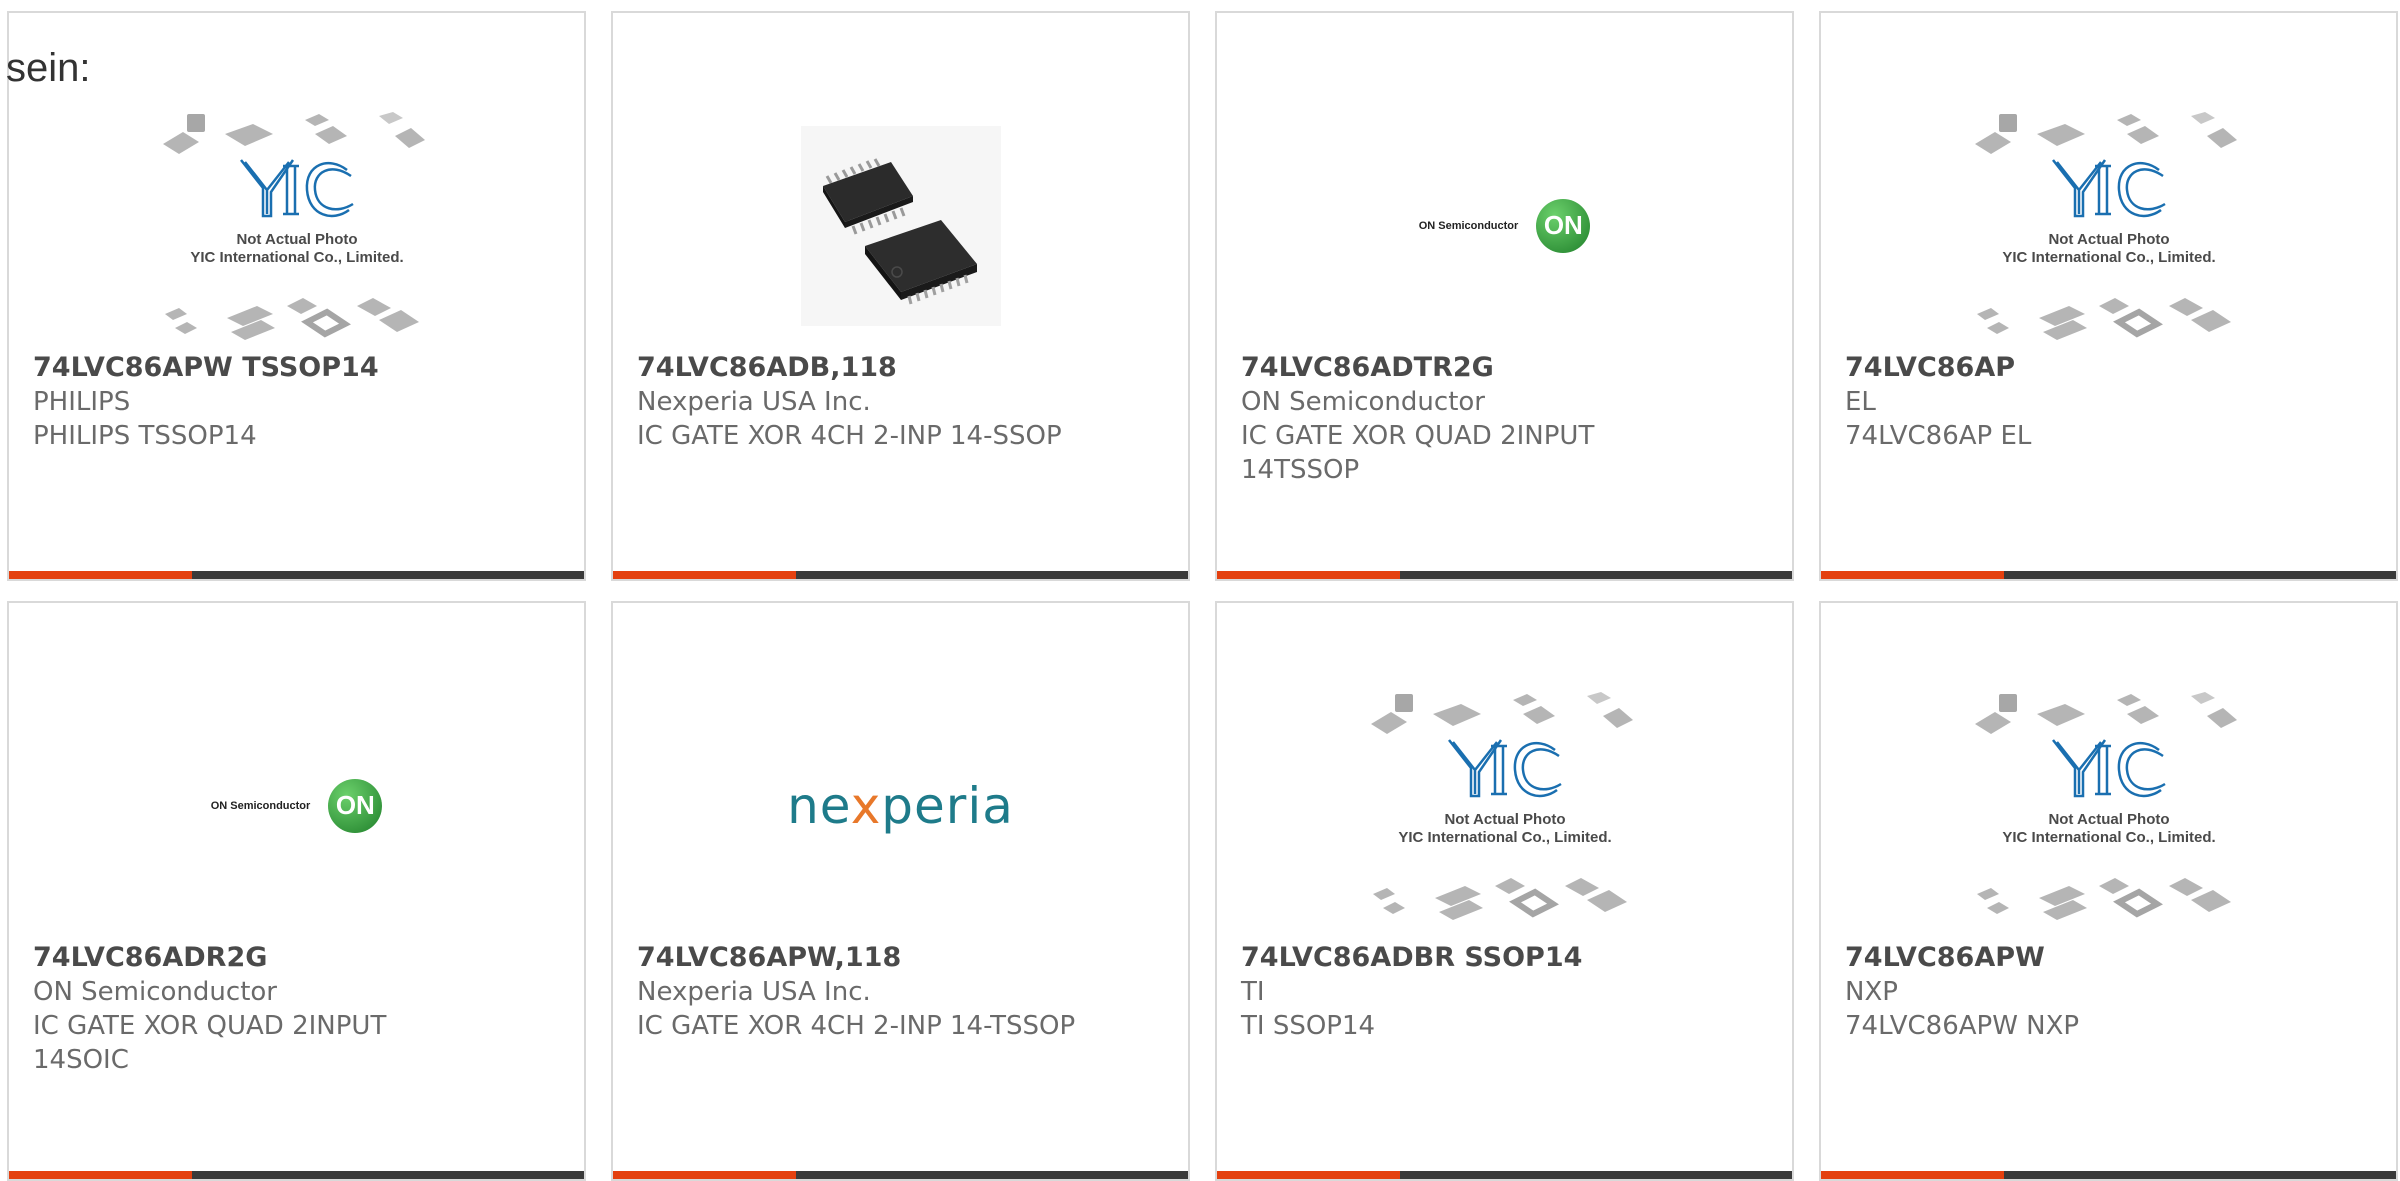 This screenshot has width=2400, height=1181. I want to click on ssop-chip-icon, so click(900, 225).